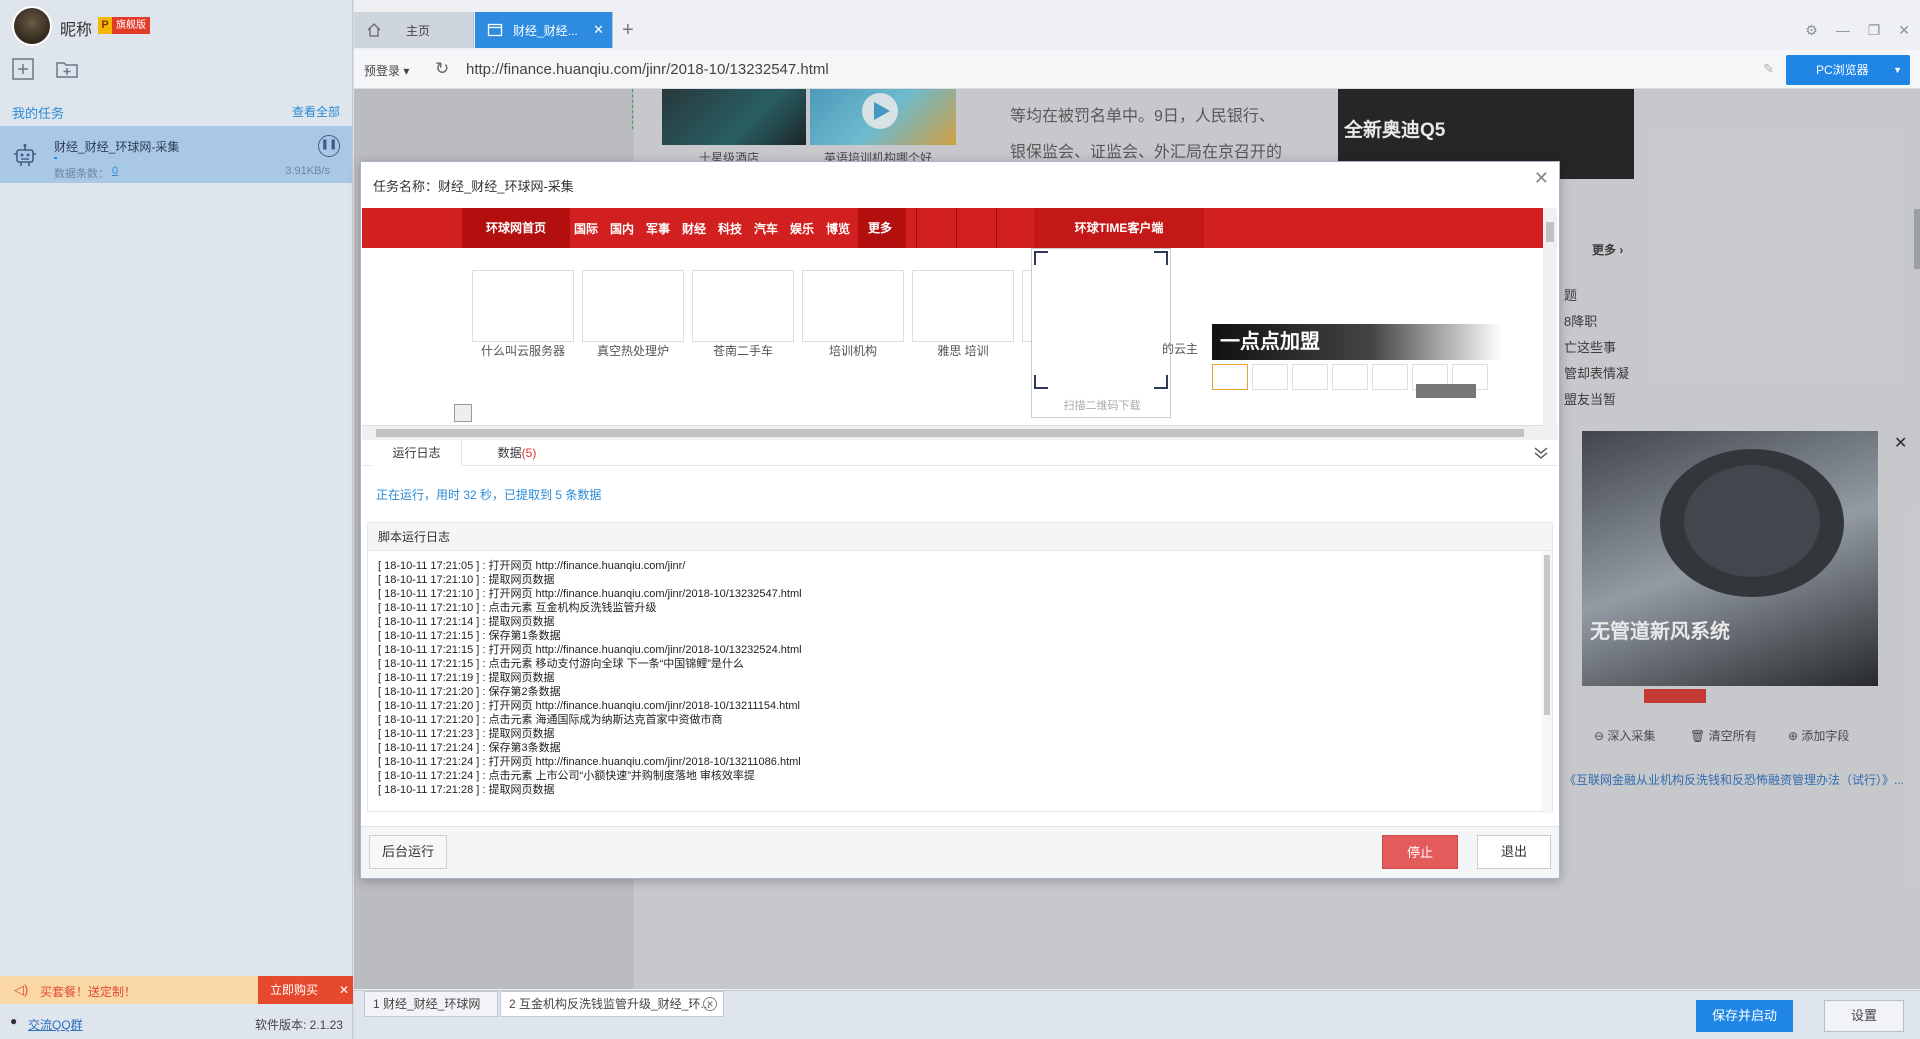  Describe the element at coordinates (730, 228) in the screenshot. I see `nav-item: 科技` at that location.